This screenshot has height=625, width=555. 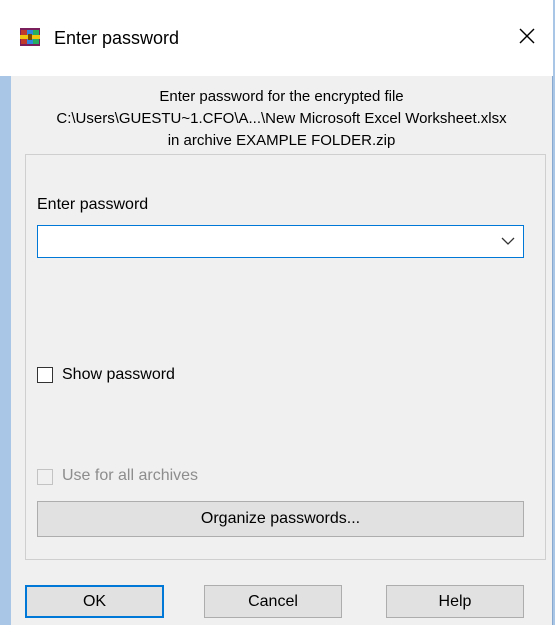 I want to click on use-for-all-archives-label: Use for all archives, so click(x=130, y=475).